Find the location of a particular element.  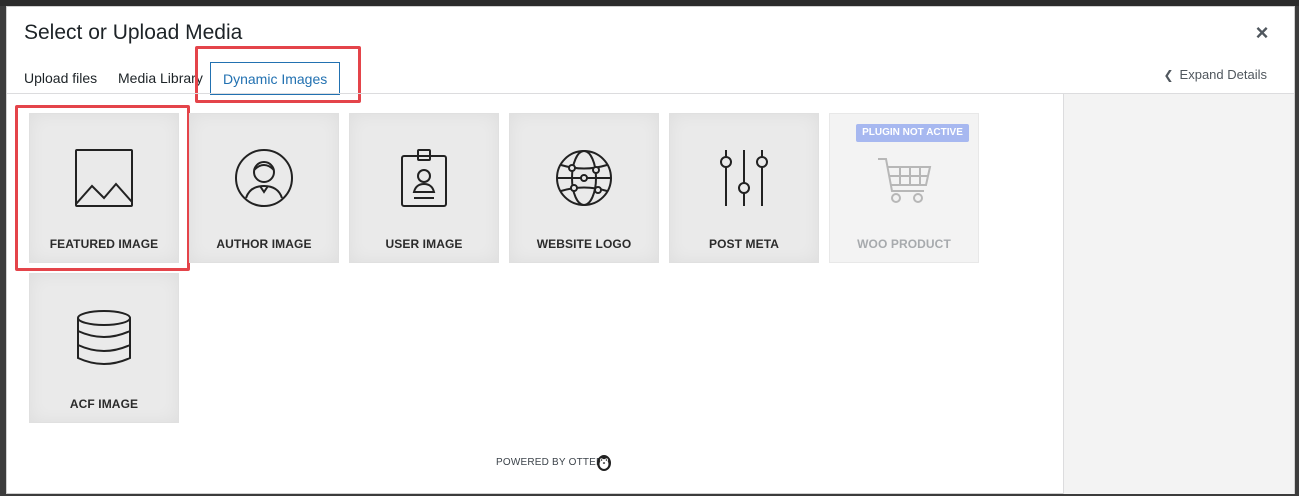

tab-media-library: Media Library is located at coordinates (160, 78).